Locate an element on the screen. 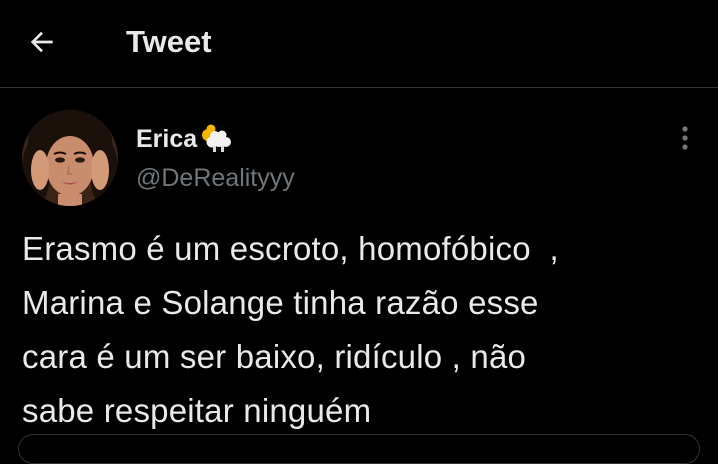 This screenshot has height=464, width=718. sheep-cloud-emoji-icon is located at coordinates (217, 138).